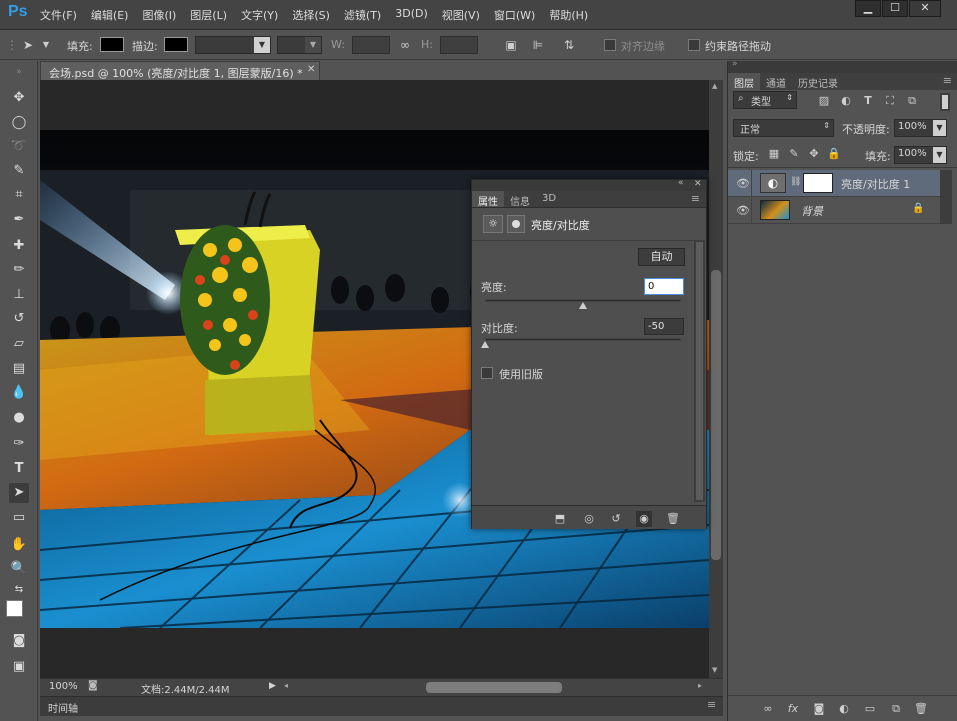 The height and width of the screenshot is (721, 957). What do you see at coordinates (286, 685) in the screenshot?
I see `scroll-left-icon: ◂` at bounding box center [286, 685].